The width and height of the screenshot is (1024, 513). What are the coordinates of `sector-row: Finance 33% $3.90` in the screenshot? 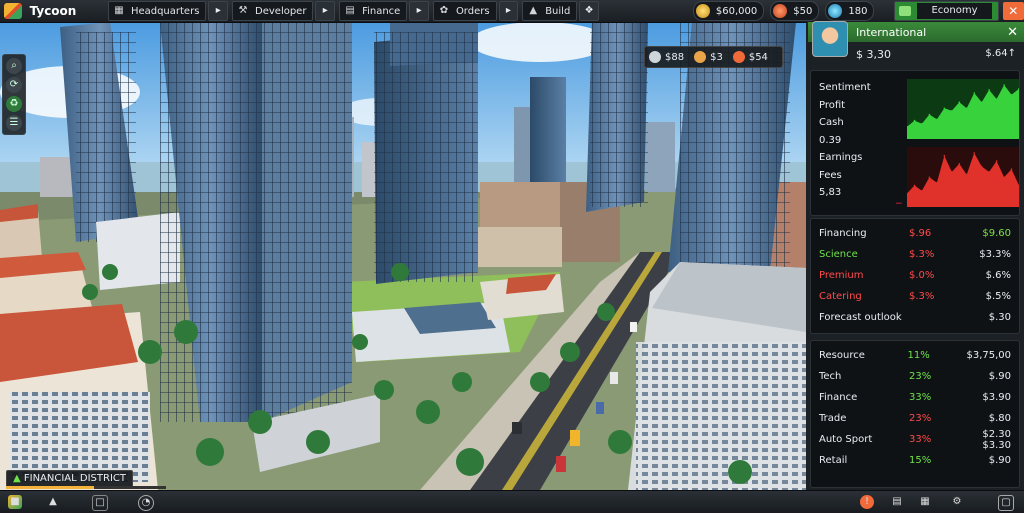 It's located at (915, 397).